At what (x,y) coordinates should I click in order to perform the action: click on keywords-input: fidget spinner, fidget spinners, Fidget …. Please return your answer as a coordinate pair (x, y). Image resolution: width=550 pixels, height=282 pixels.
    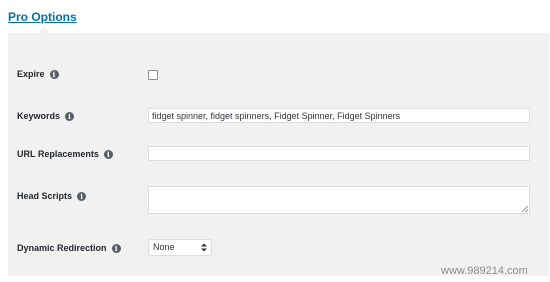
    Looking at the image, I should click on (339, 115).